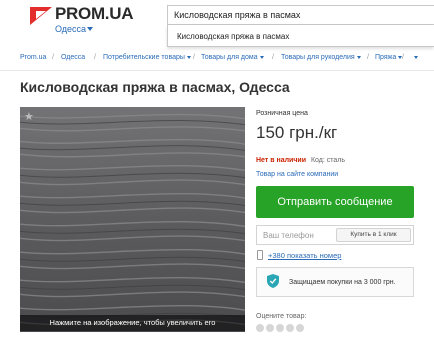 The image size is (434, 339). Describe the element at coordinates (304, 255) in the screenshot. I see `show-phone-link: +380 показать номер` at that location.